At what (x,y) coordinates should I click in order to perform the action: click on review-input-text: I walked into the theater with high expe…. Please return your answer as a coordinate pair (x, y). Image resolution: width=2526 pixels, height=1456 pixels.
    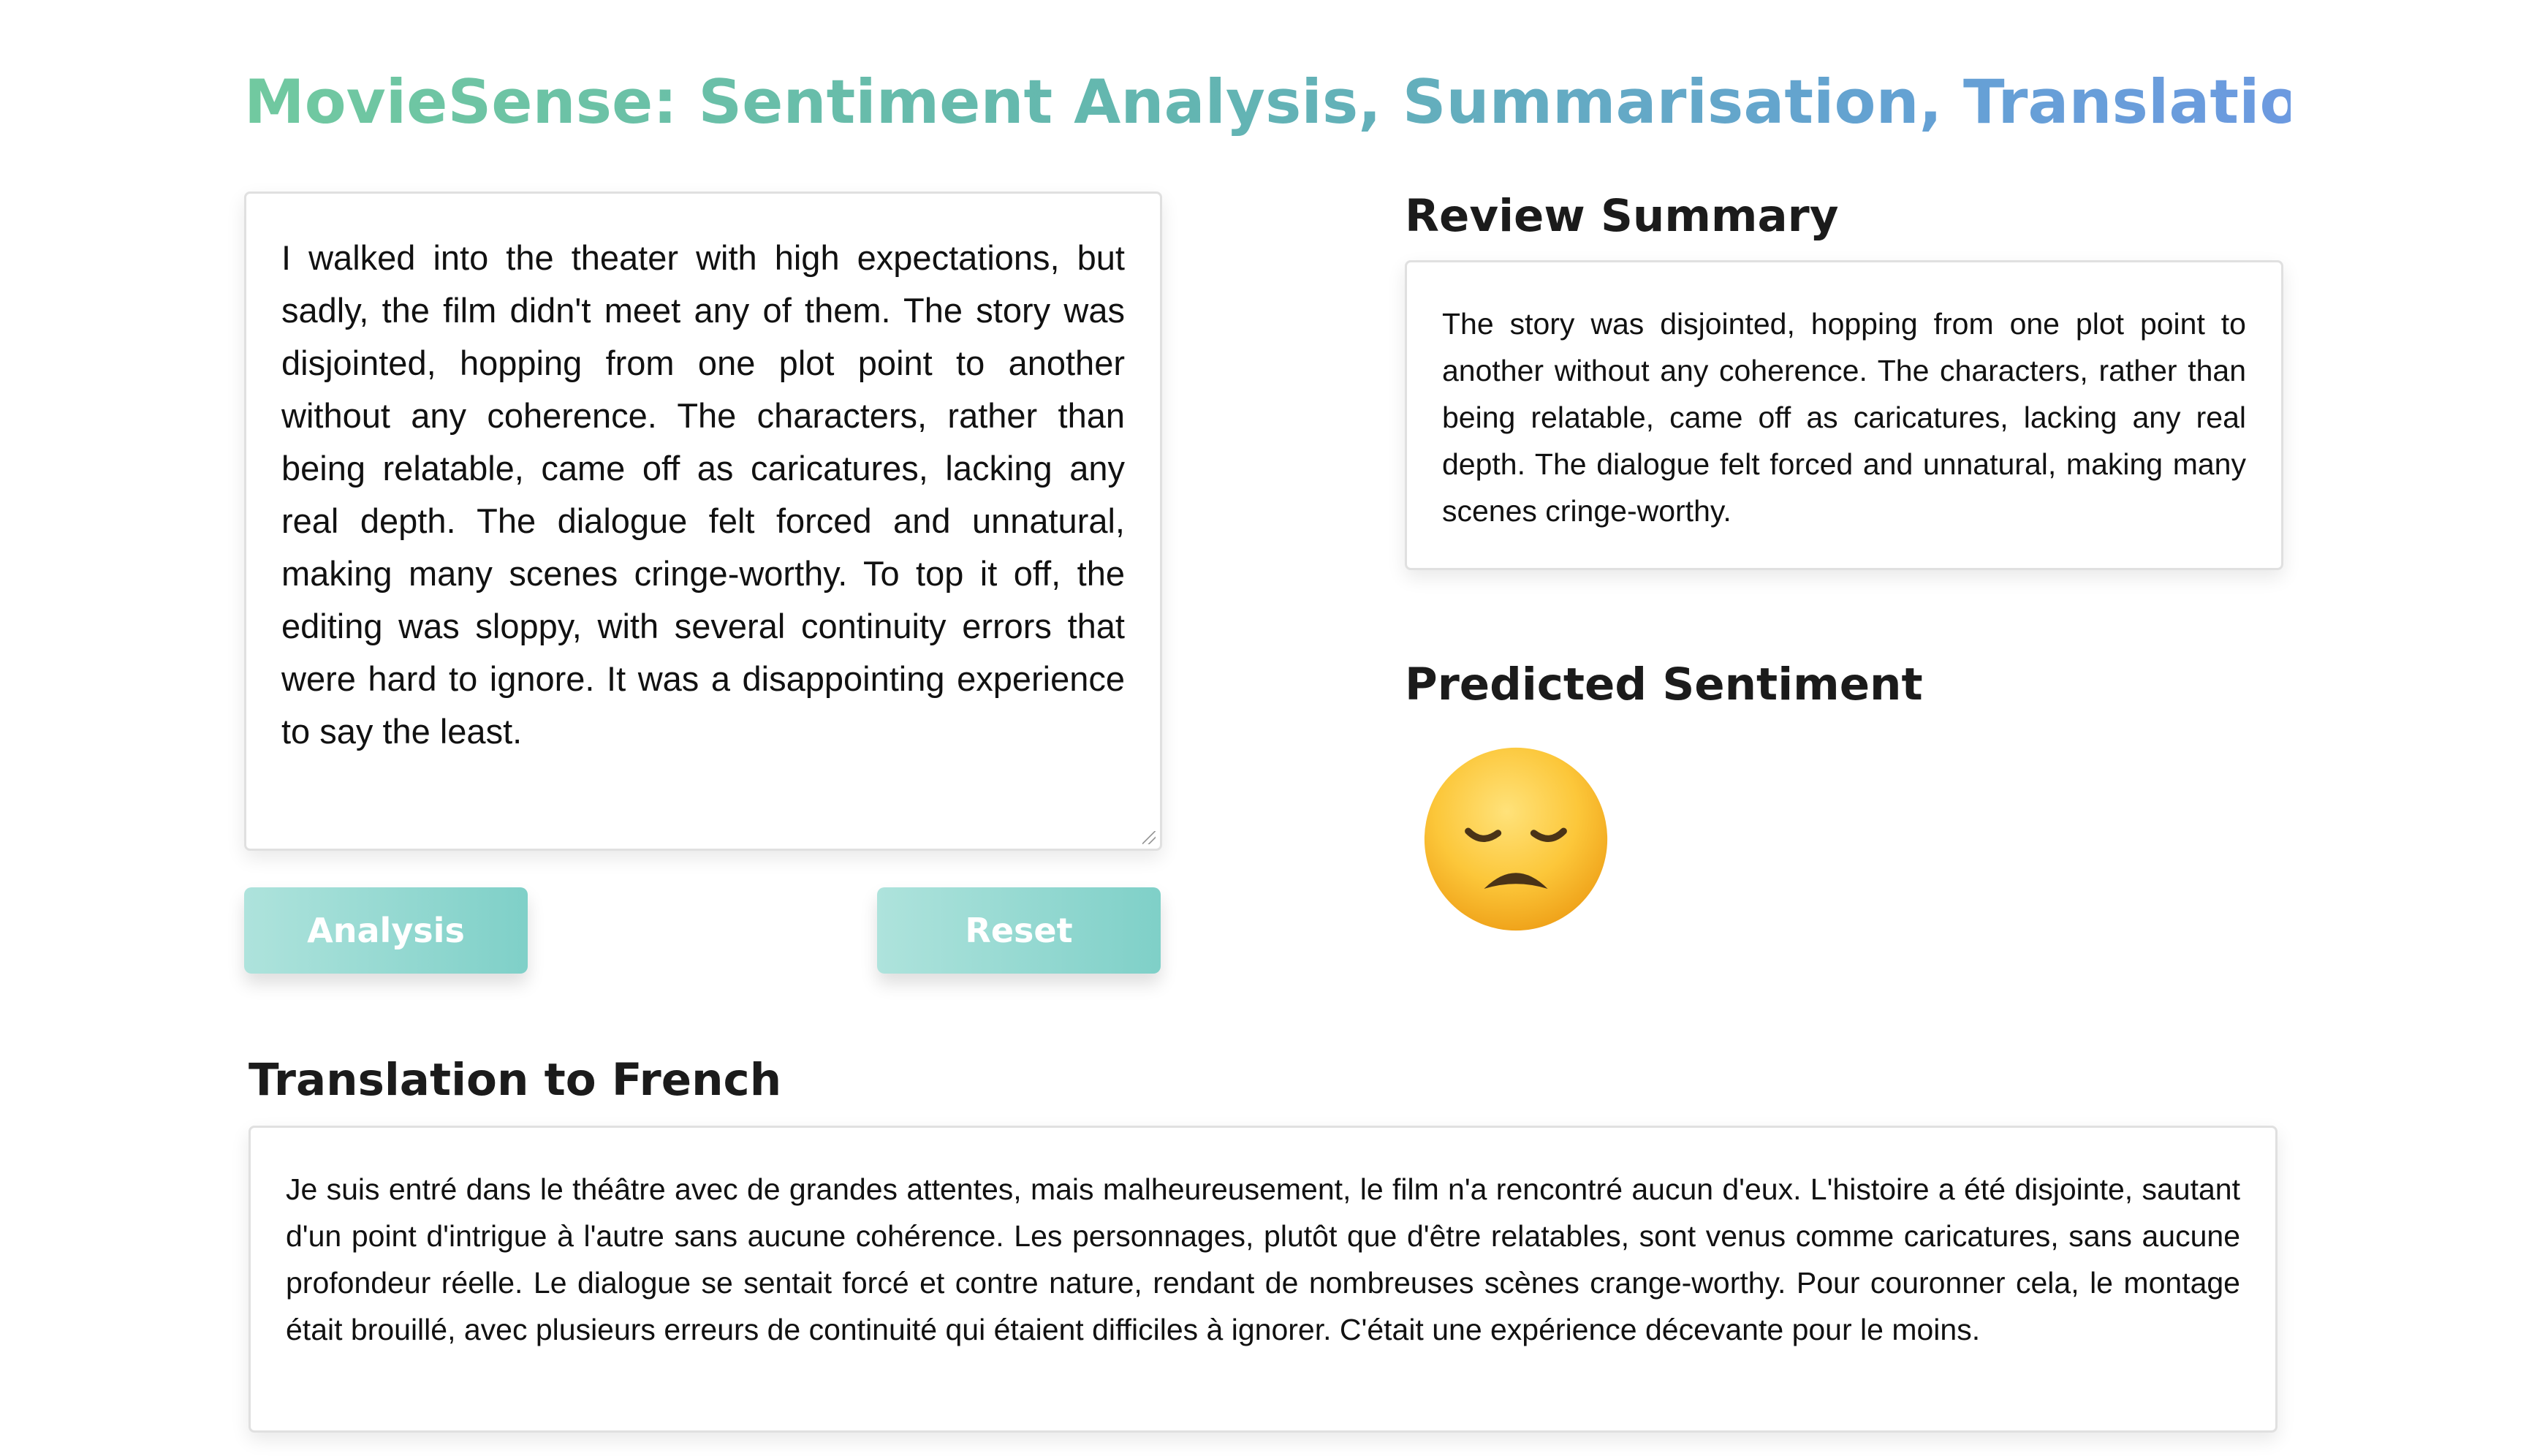
    Looking at the image, I should click on (703, 495).